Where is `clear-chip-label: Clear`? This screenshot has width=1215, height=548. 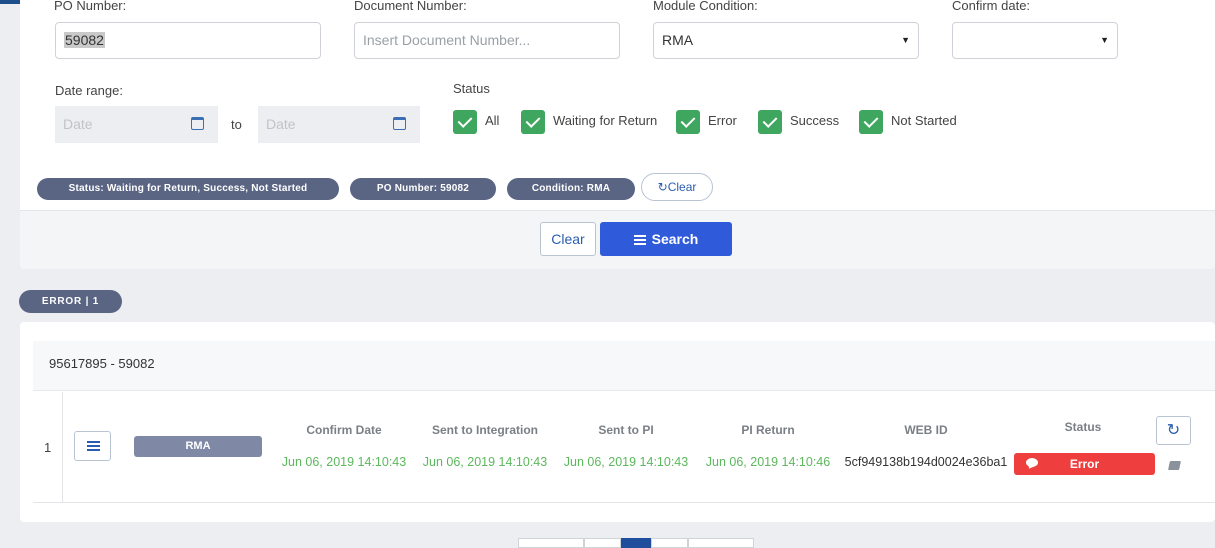 clear-chip-label: Clear is located at coordinates (682, 187).